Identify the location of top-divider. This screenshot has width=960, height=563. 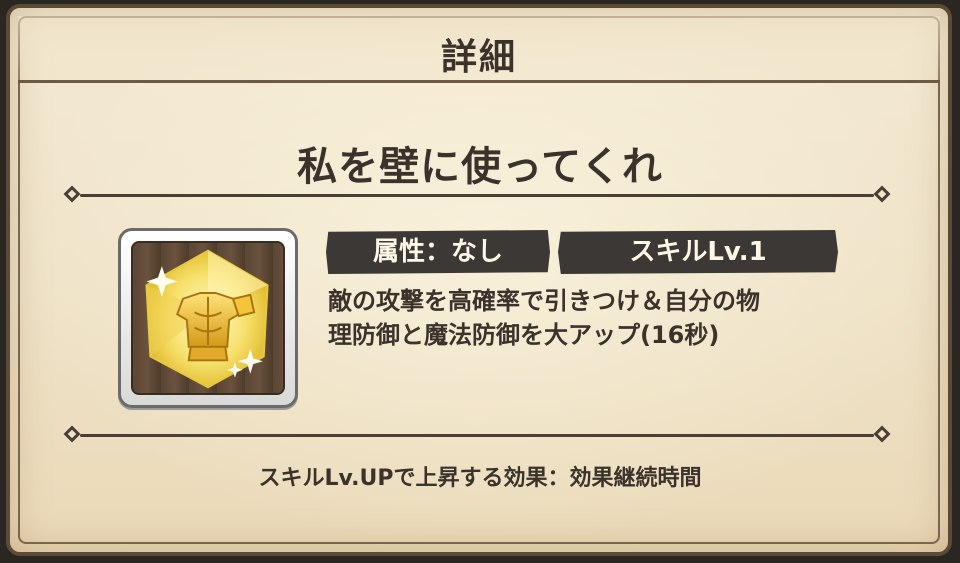
(477, 194).